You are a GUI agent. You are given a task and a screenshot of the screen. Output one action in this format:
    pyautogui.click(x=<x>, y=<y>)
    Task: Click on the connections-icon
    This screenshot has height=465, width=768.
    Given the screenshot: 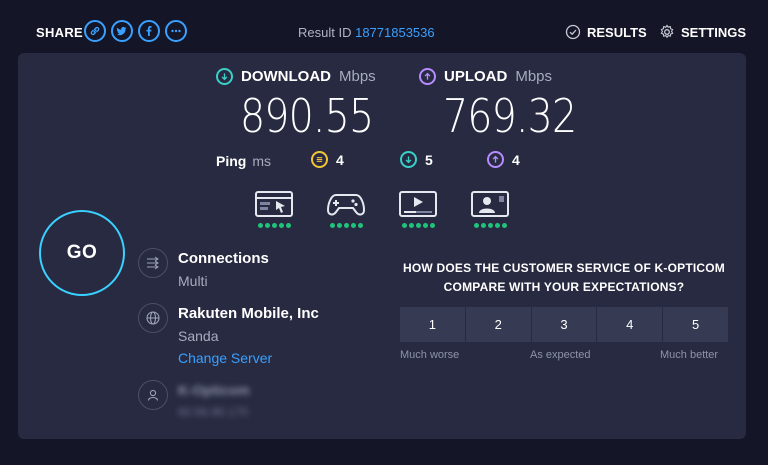 What is the action you would take?
    pyautogui.click(x=153, y=263)
    